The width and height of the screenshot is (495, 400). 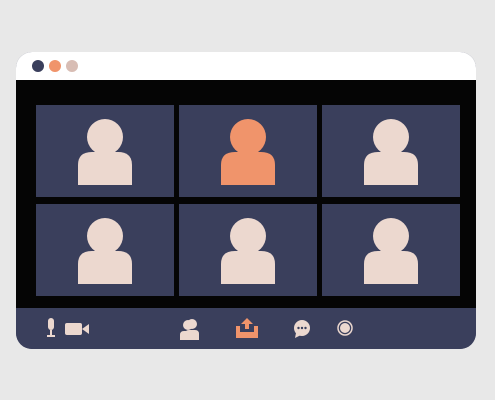 I want to click on call-toolbar, so click(x=246, y=328).